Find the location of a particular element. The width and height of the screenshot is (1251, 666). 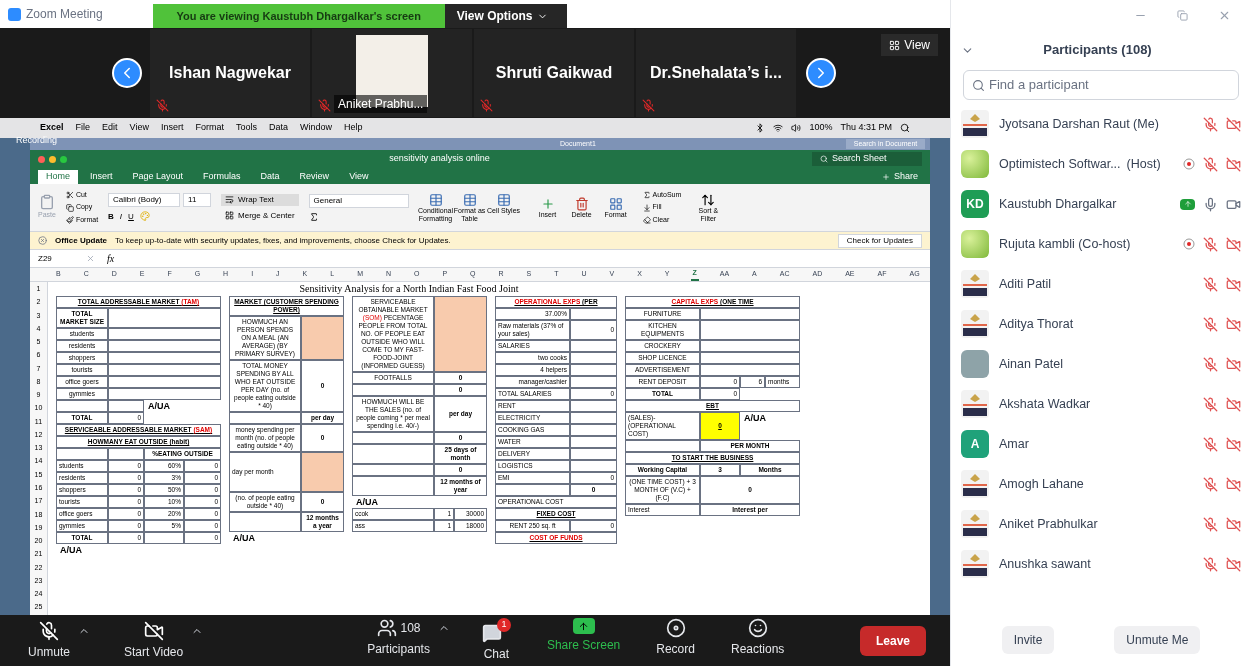

table-icon is located at coordinates (435, 199).